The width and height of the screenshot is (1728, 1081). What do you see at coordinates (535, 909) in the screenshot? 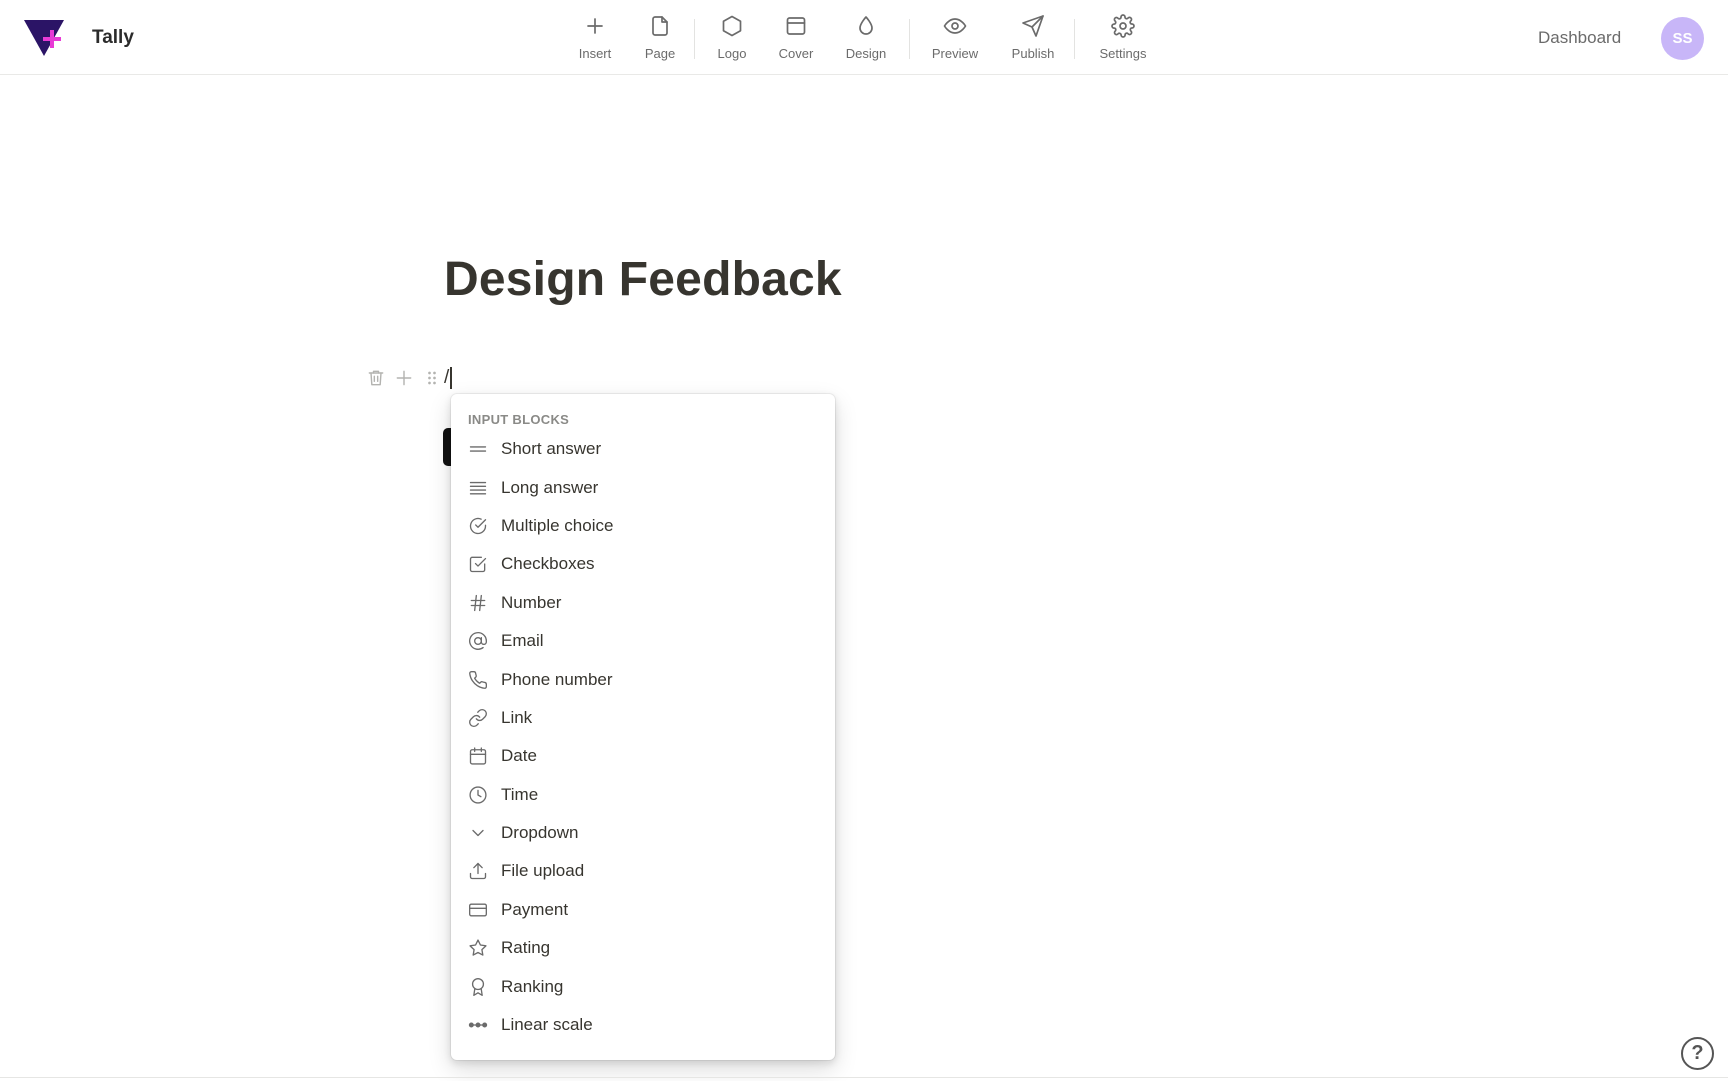
I see `menu-item-label: Payment` at bounding box center [535, 909].